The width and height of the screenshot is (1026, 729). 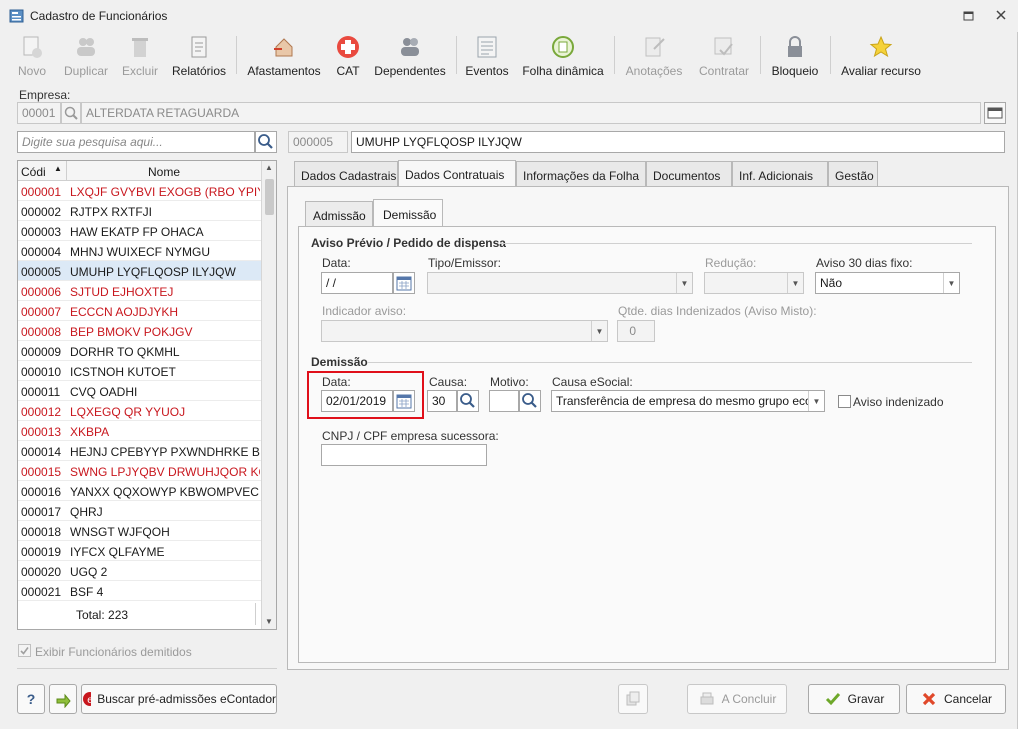 I want to click on cat-button: CAT, so click(x=348, y=55).